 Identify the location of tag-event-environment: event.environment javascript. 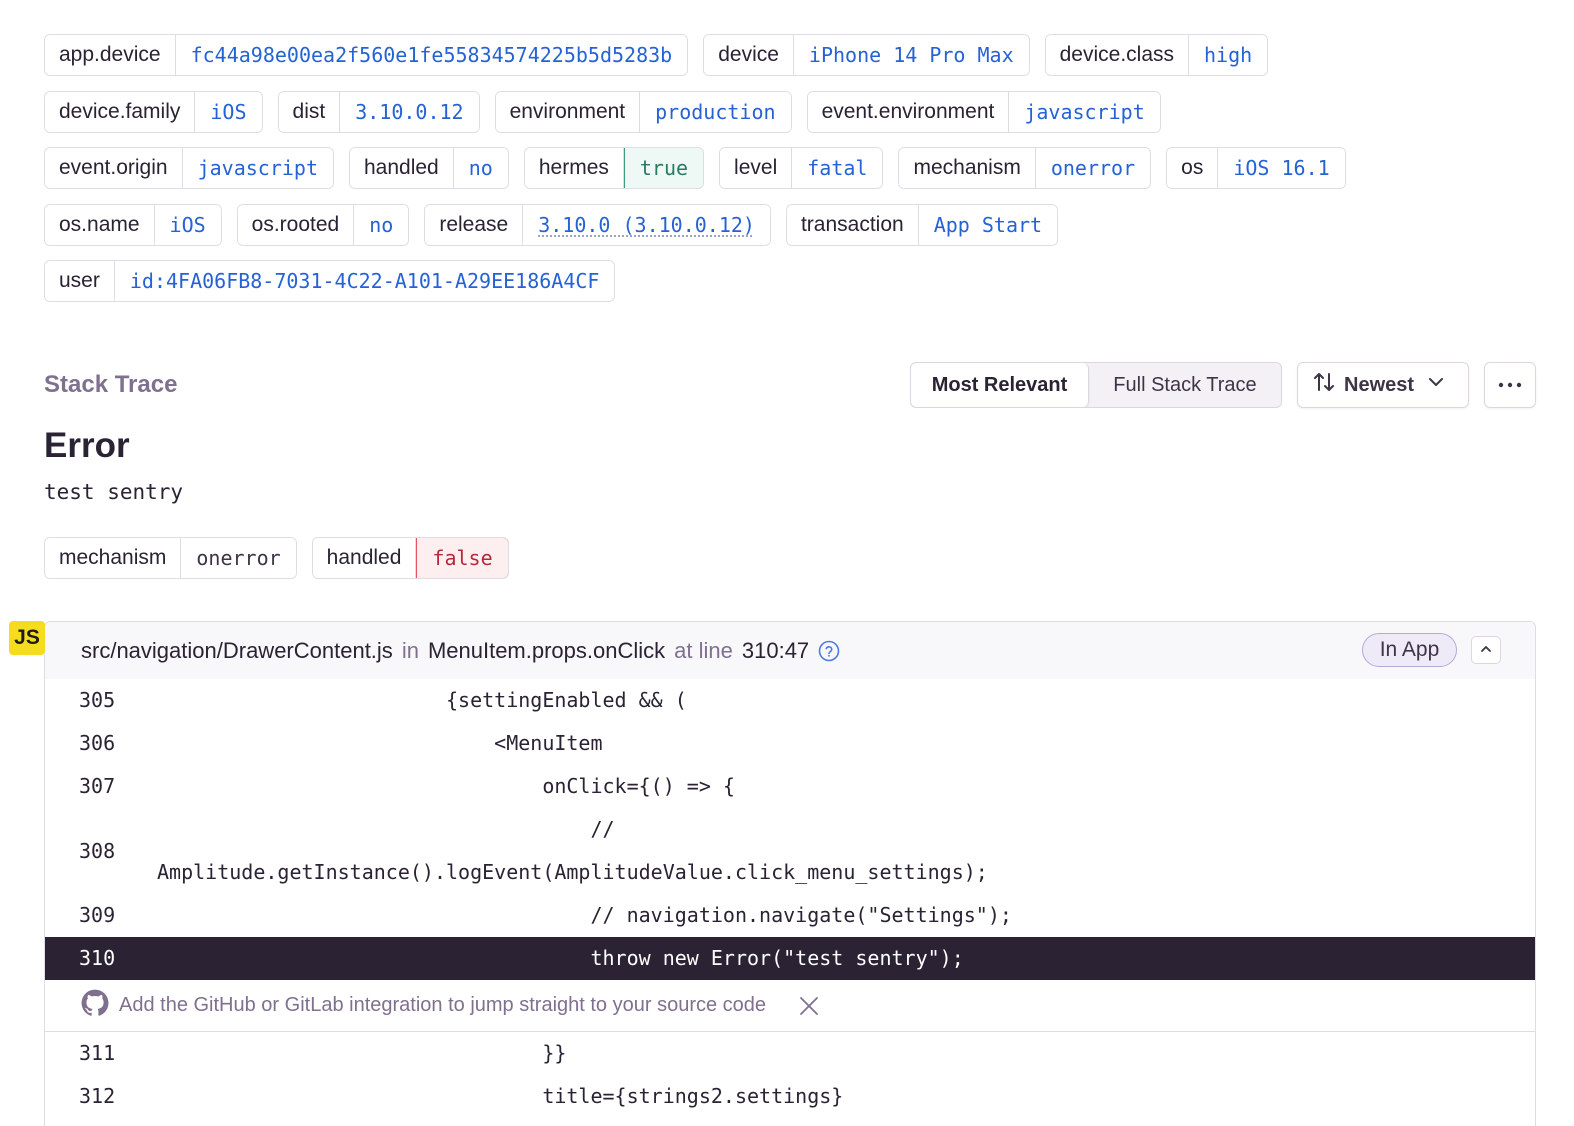
(983, 111).